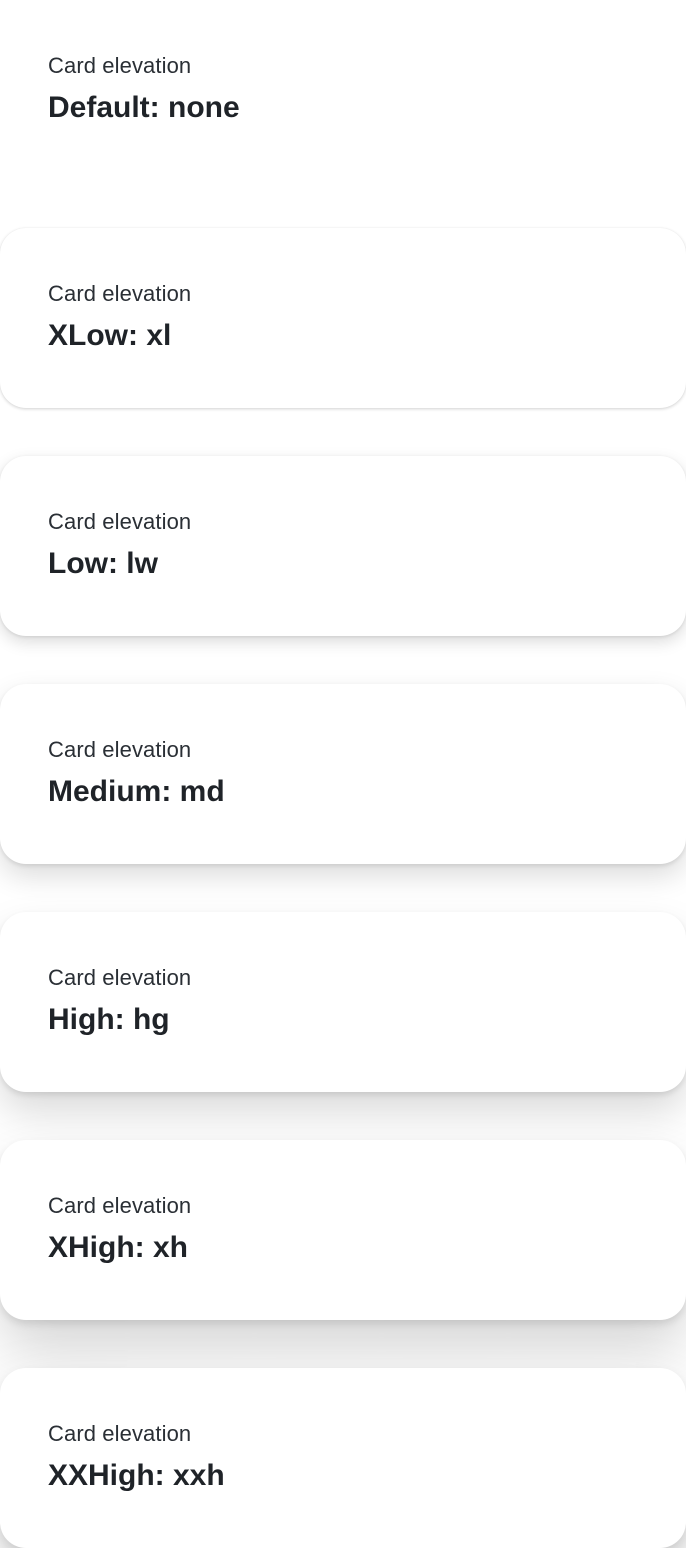  Describe the element at coordinates (343, 90) in the screenshot. I see `card-default-none: Card elevation Default: none` at that location.